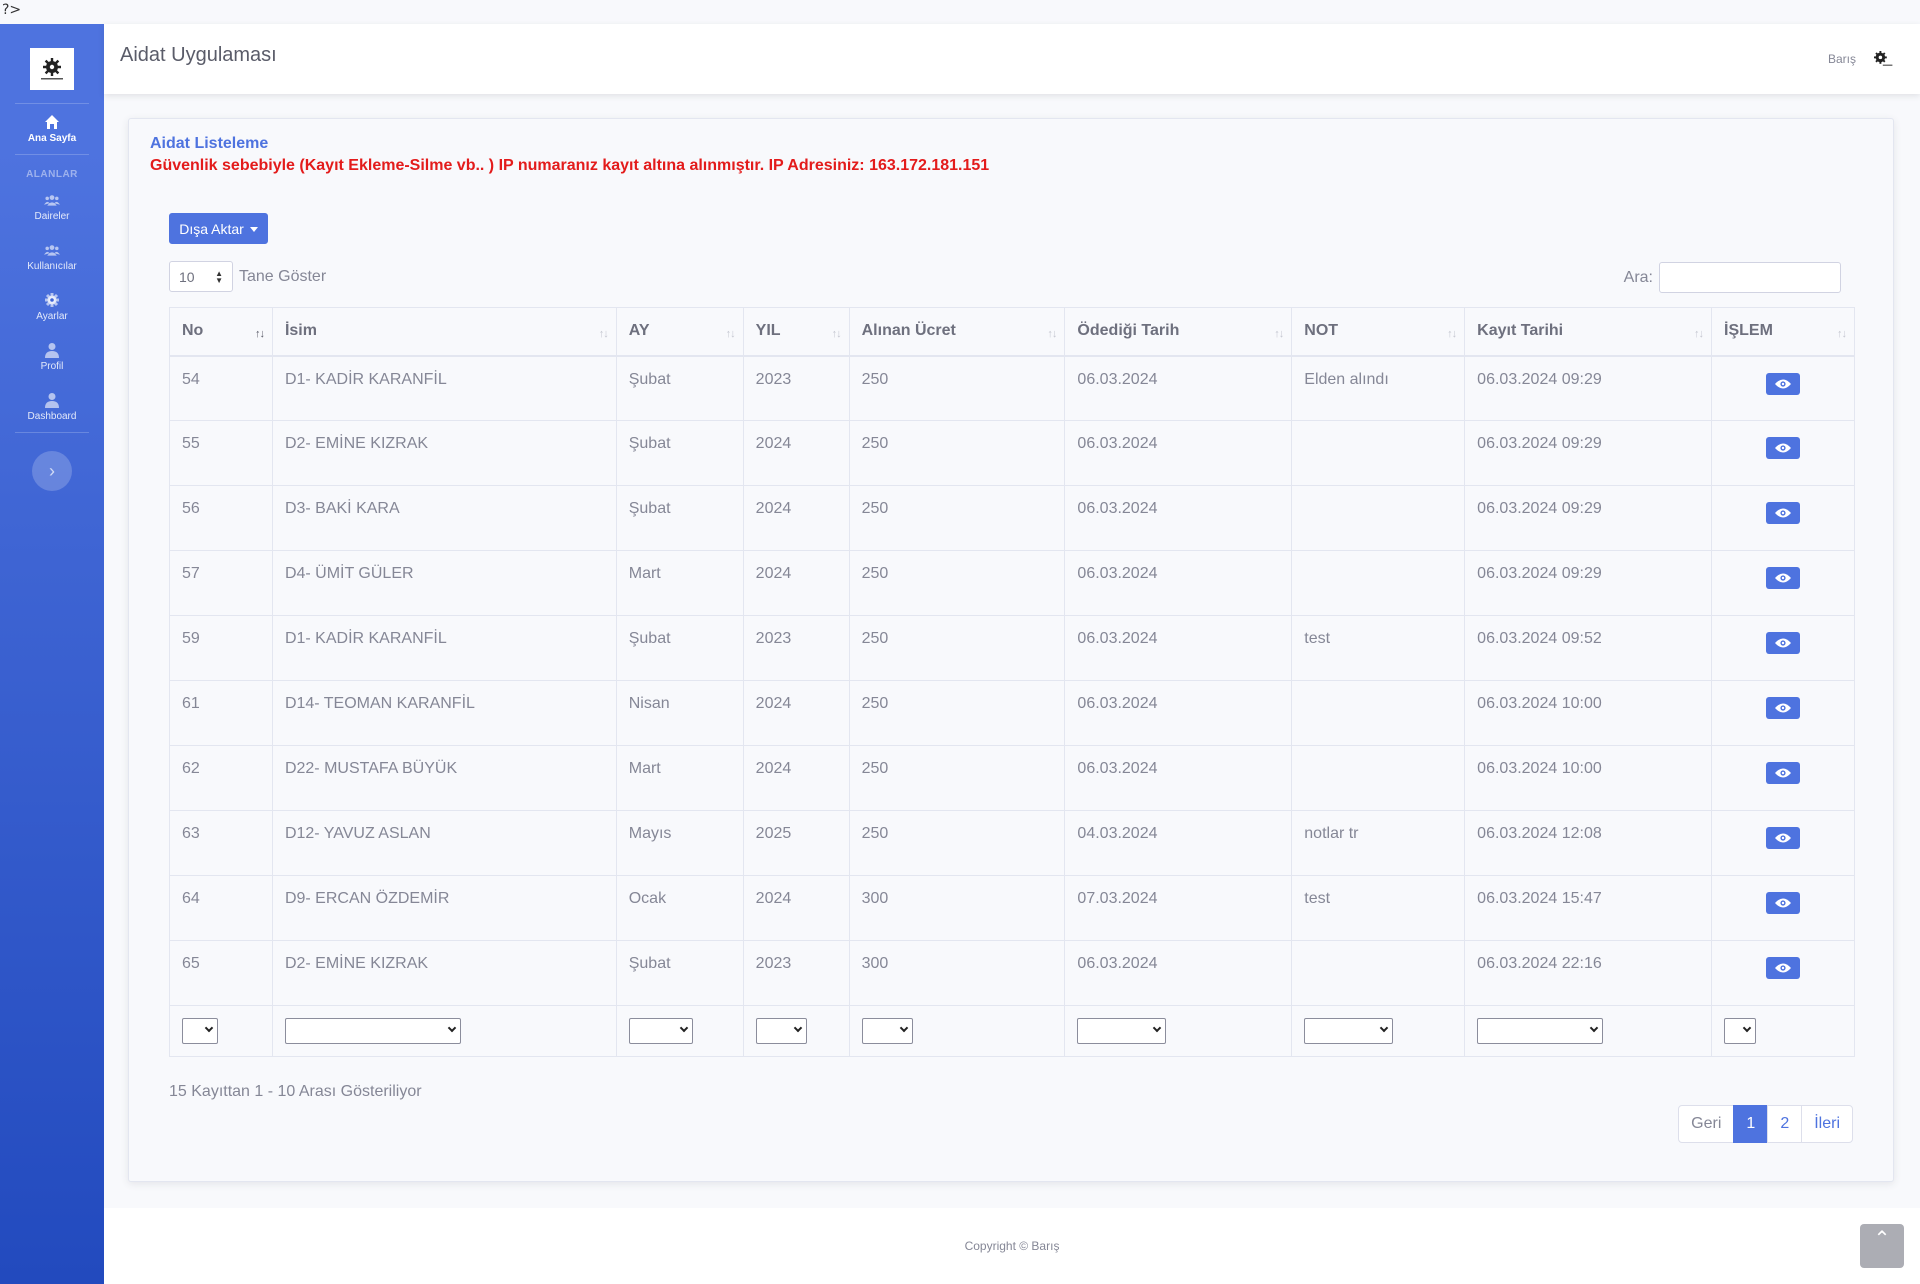  I want to click on table-cell: Elden alındı, so click(1378, 388).